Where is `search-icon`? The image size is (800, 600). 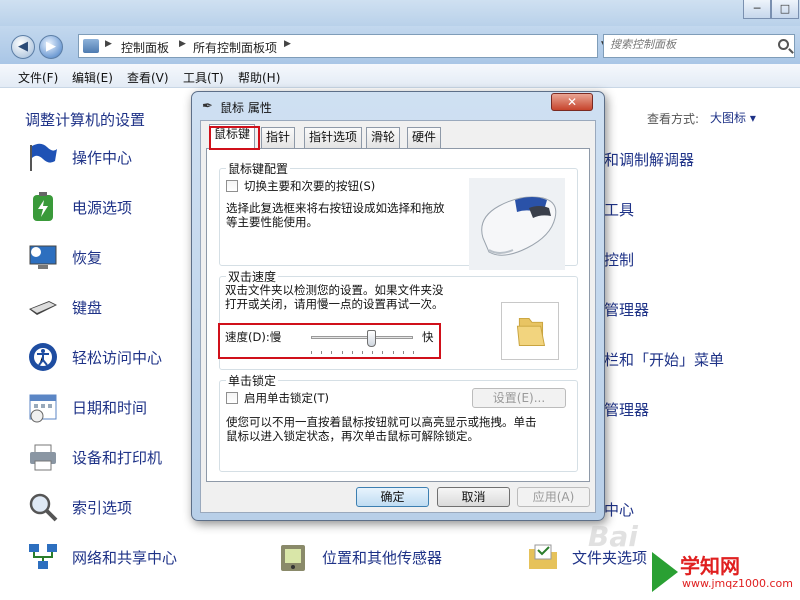 search-icon is located at coordinates (783, 44).